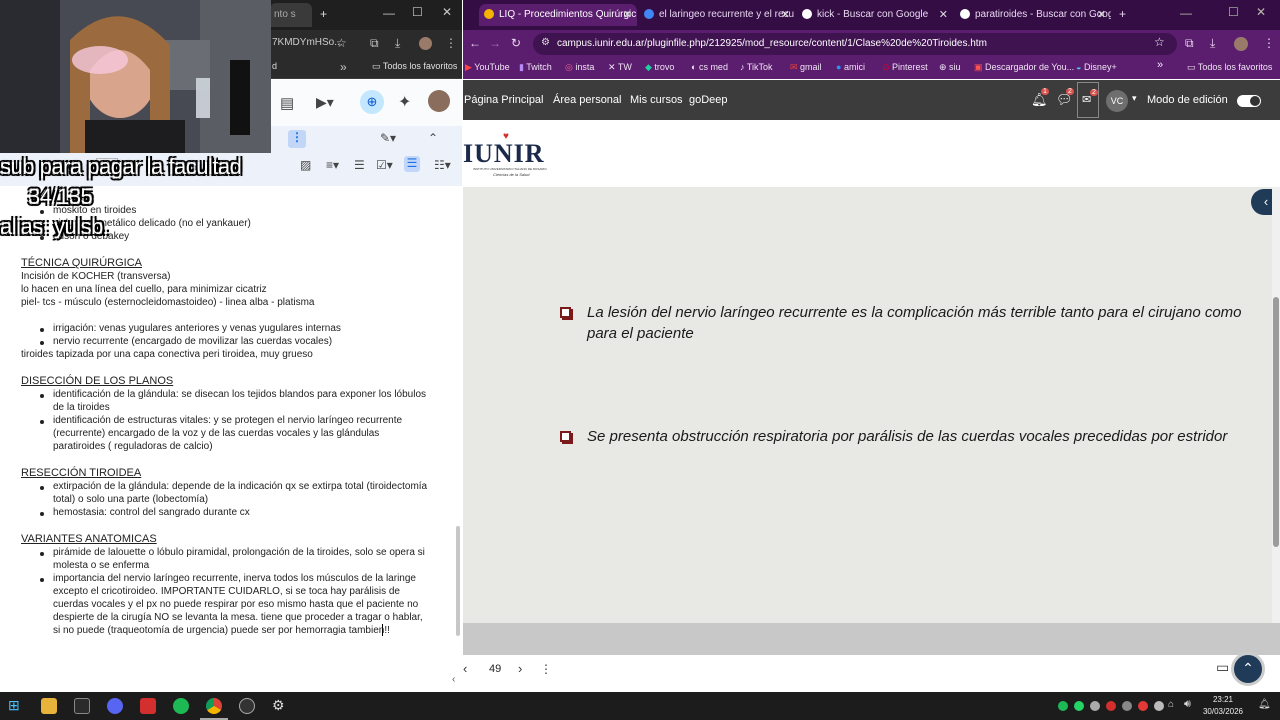 Image resolution: width=1280 pixels, height=720 pixels. I want to click on nav-home: Página Principal, so click(504, 100).